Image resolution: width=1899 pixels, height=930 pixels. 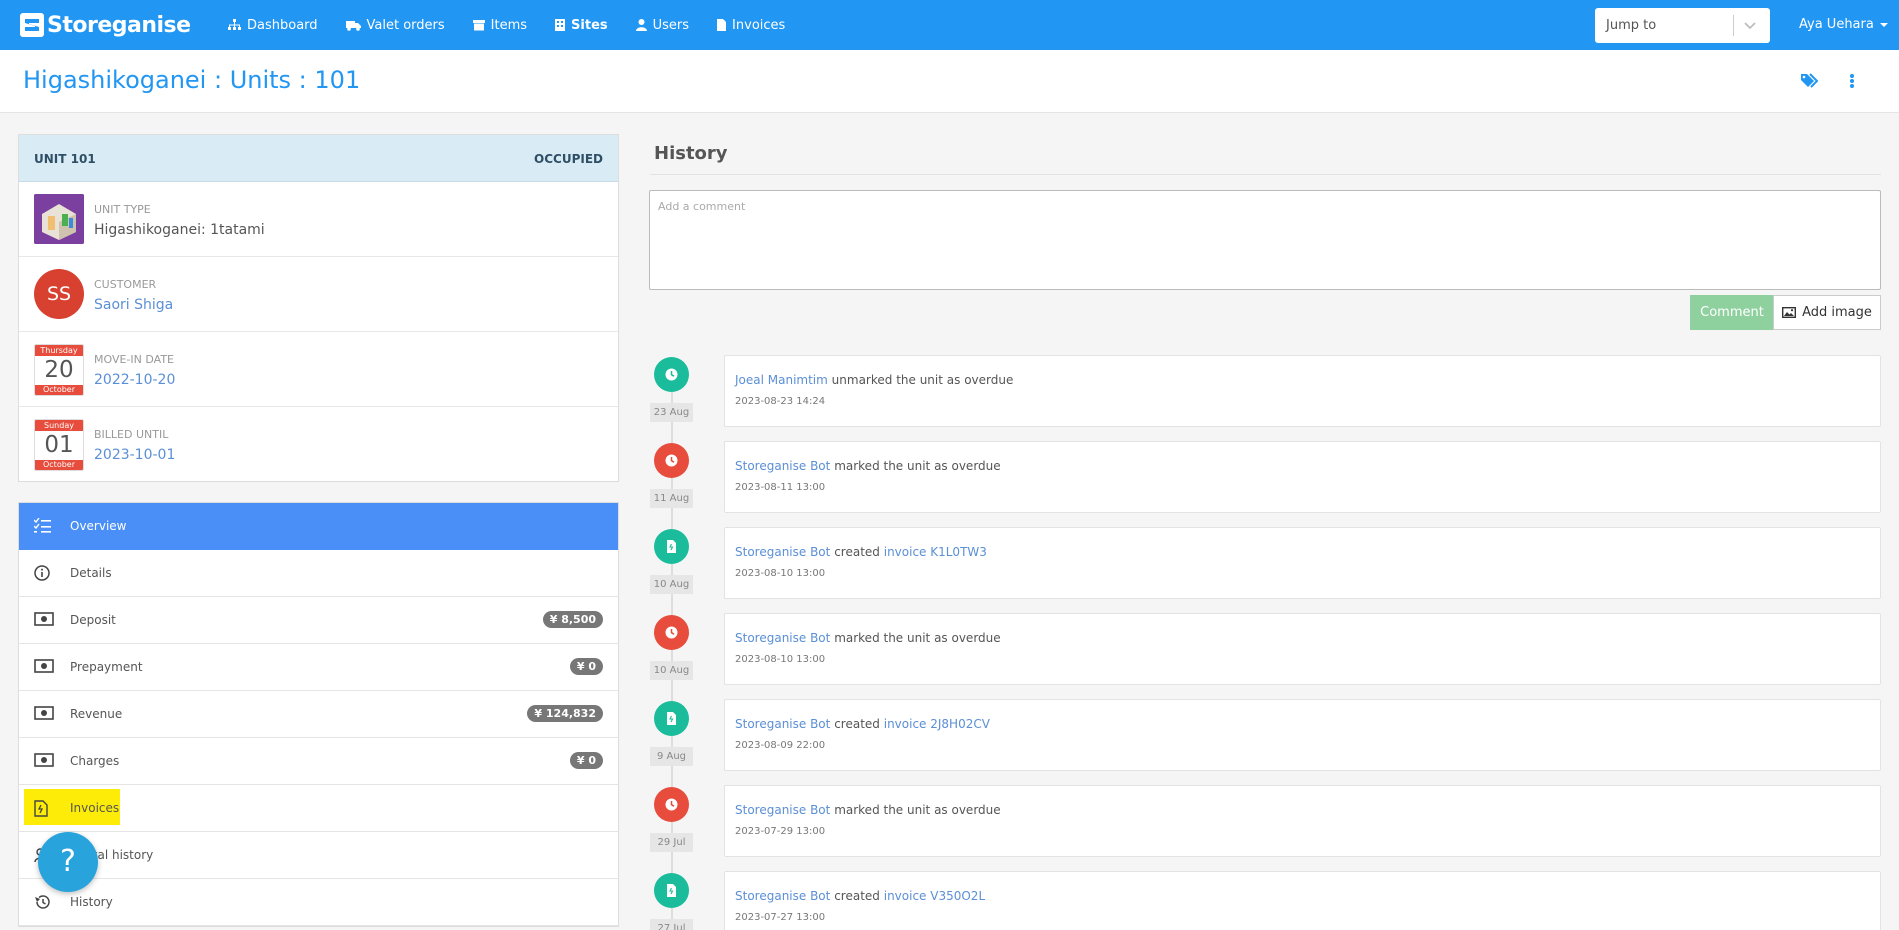 I want to click on history-entry-text: Storeganise Bot created invoice 2J8H02CV, so click(x=862, y=724).